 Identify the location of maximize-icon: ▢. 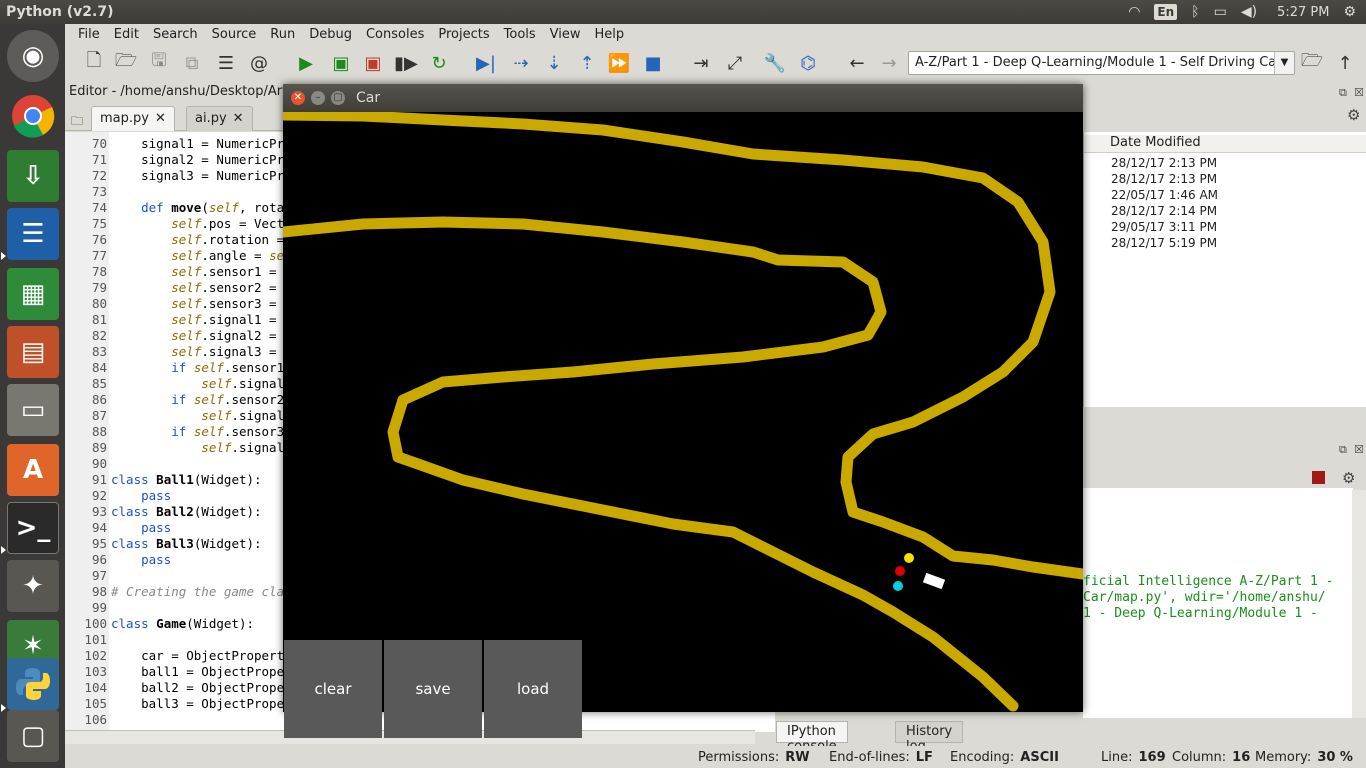
(338, 98).